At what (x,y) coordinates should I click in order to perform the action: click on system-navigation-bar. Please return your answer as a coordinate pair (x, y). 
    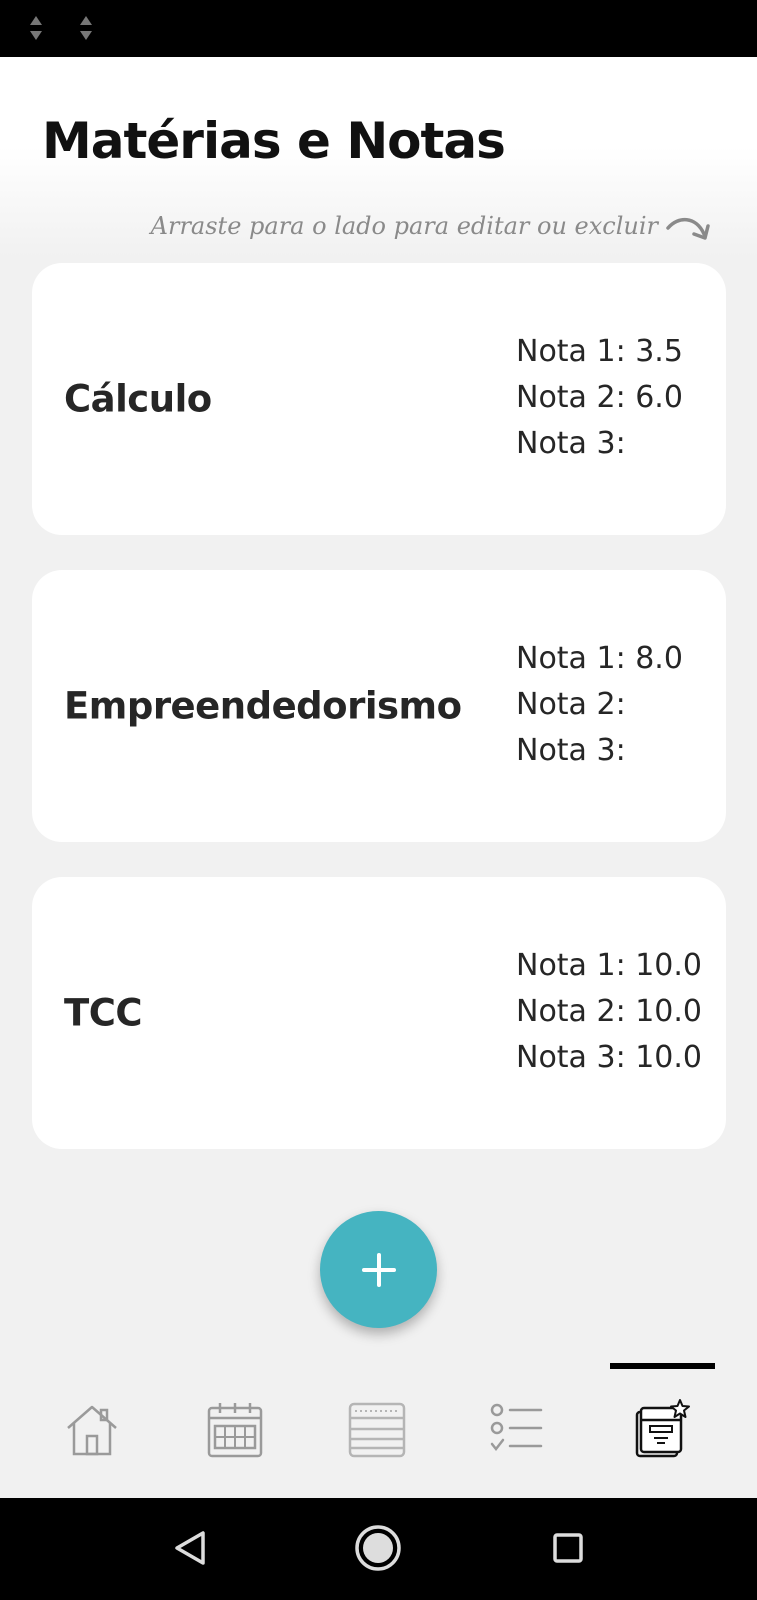
    Looking at the image, I should click on (378, 1549).